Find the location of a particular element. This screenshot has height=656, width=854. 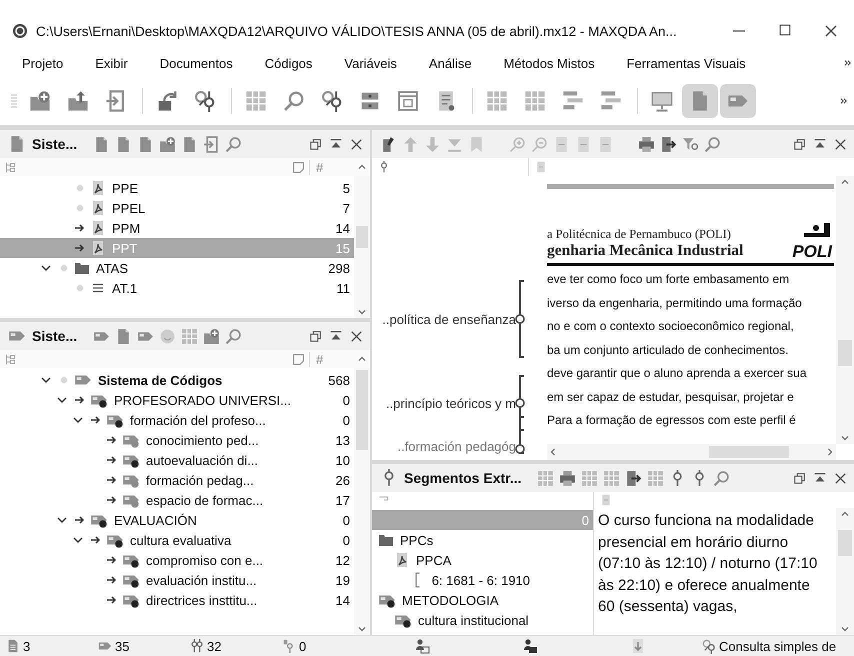

monitor-icon is located at coordinates (662, 101).